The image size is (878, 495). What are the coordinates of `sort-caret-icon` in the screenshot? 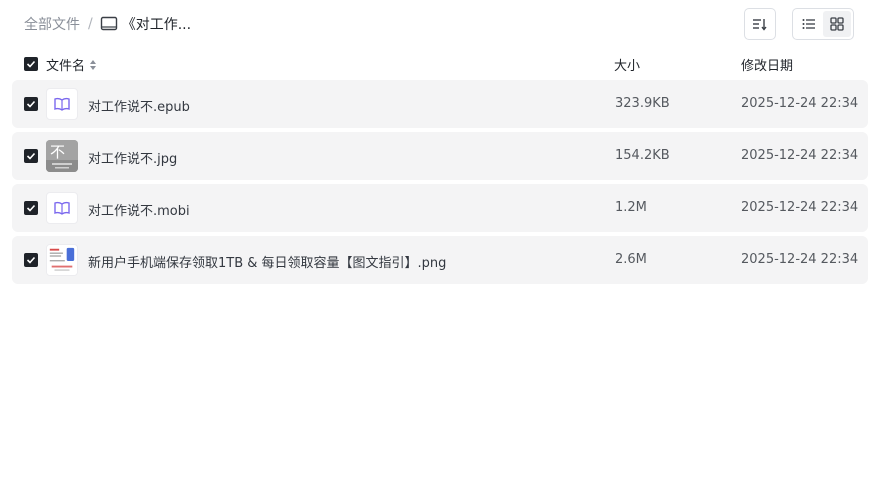 It's located at (93, 64).